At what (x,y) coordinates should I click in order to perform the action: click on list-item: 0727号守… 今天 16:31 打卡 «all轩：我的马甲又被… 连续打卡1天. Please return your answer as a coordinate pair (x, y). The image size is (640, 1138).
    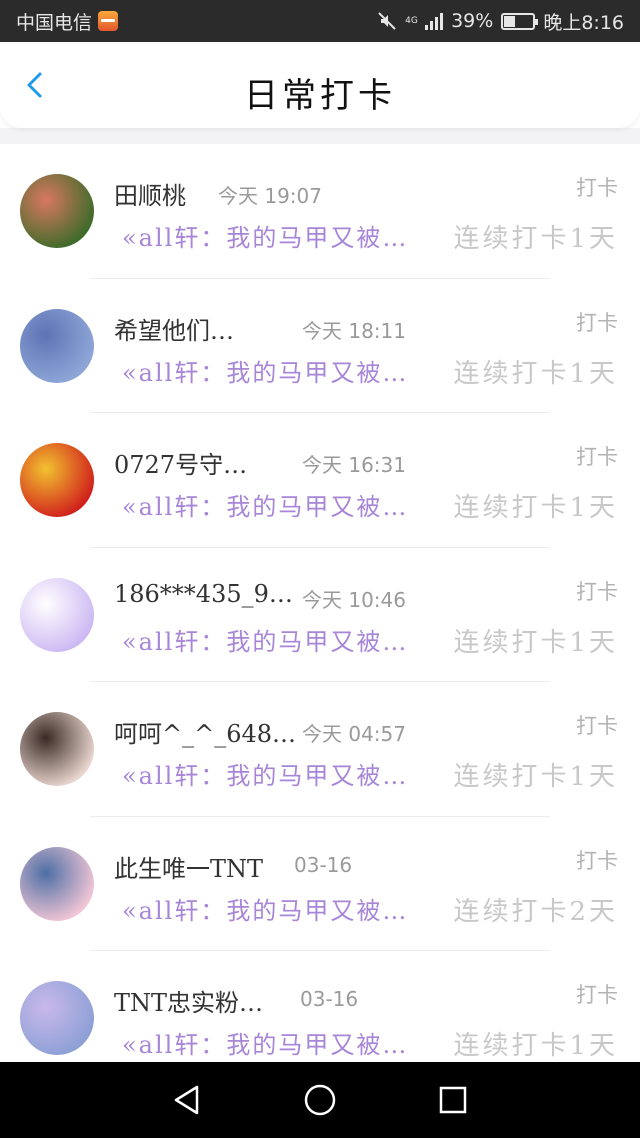
    Looking at the image, I should click on (320, 480).